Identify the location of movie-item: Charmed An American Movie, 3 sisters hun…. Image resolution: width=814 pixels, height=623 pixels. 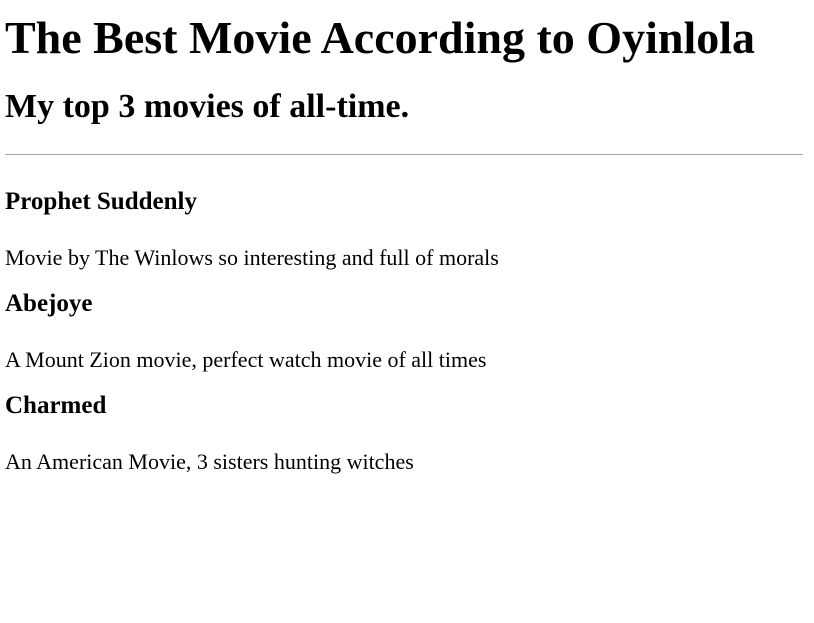
(404, 433).